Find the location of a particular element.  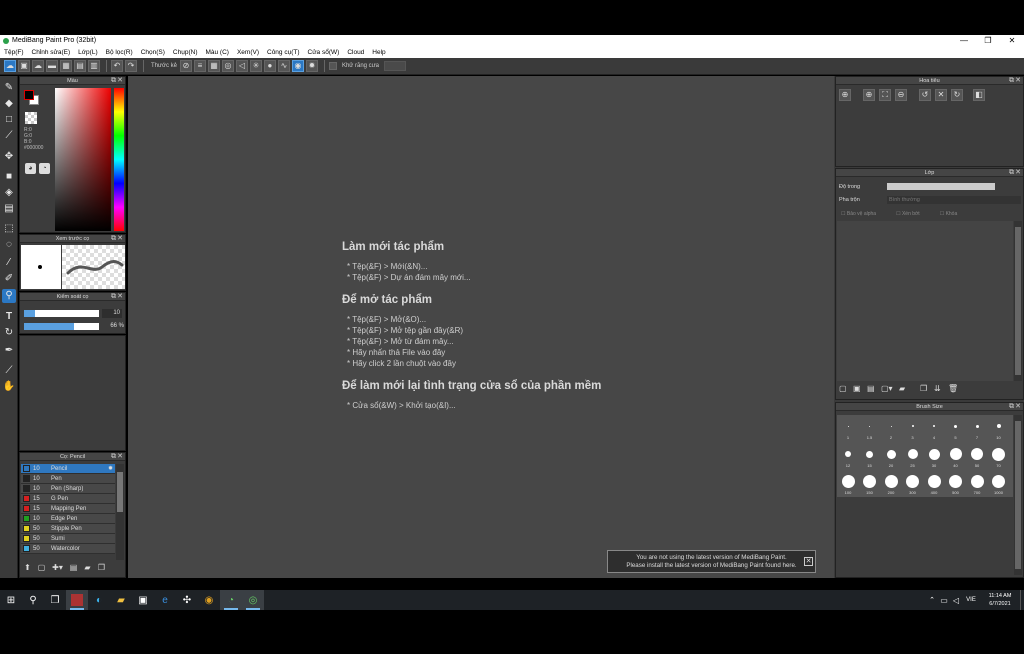

eyedropper-active-icon: ⚲ is located at coordinates (9, 296).